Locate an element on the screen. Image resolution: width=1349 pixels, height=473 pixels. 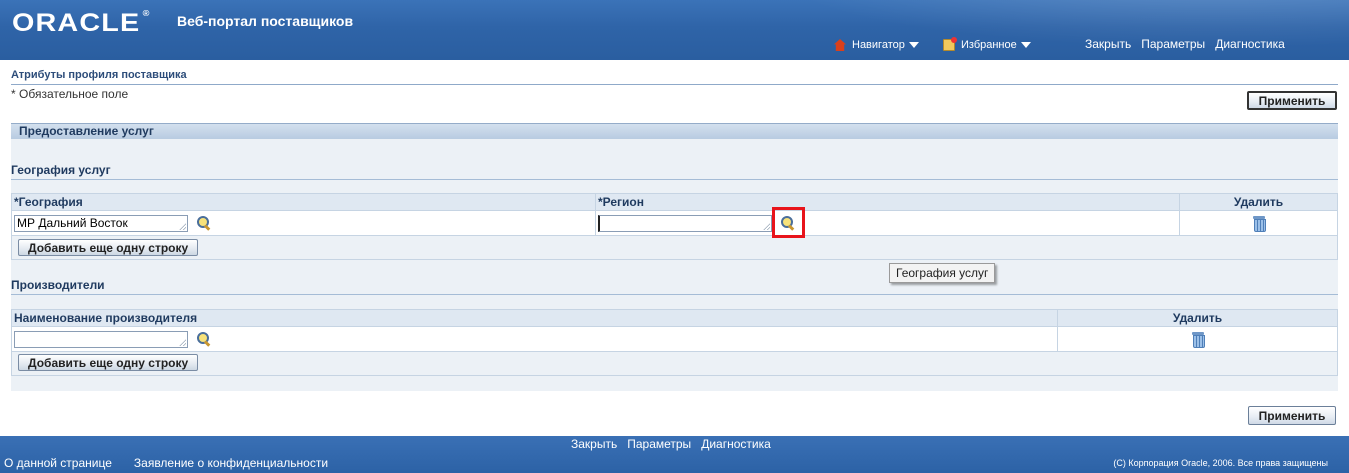
page-title: Атрибуты профиля поставщика is located at coordinates (99, 75).